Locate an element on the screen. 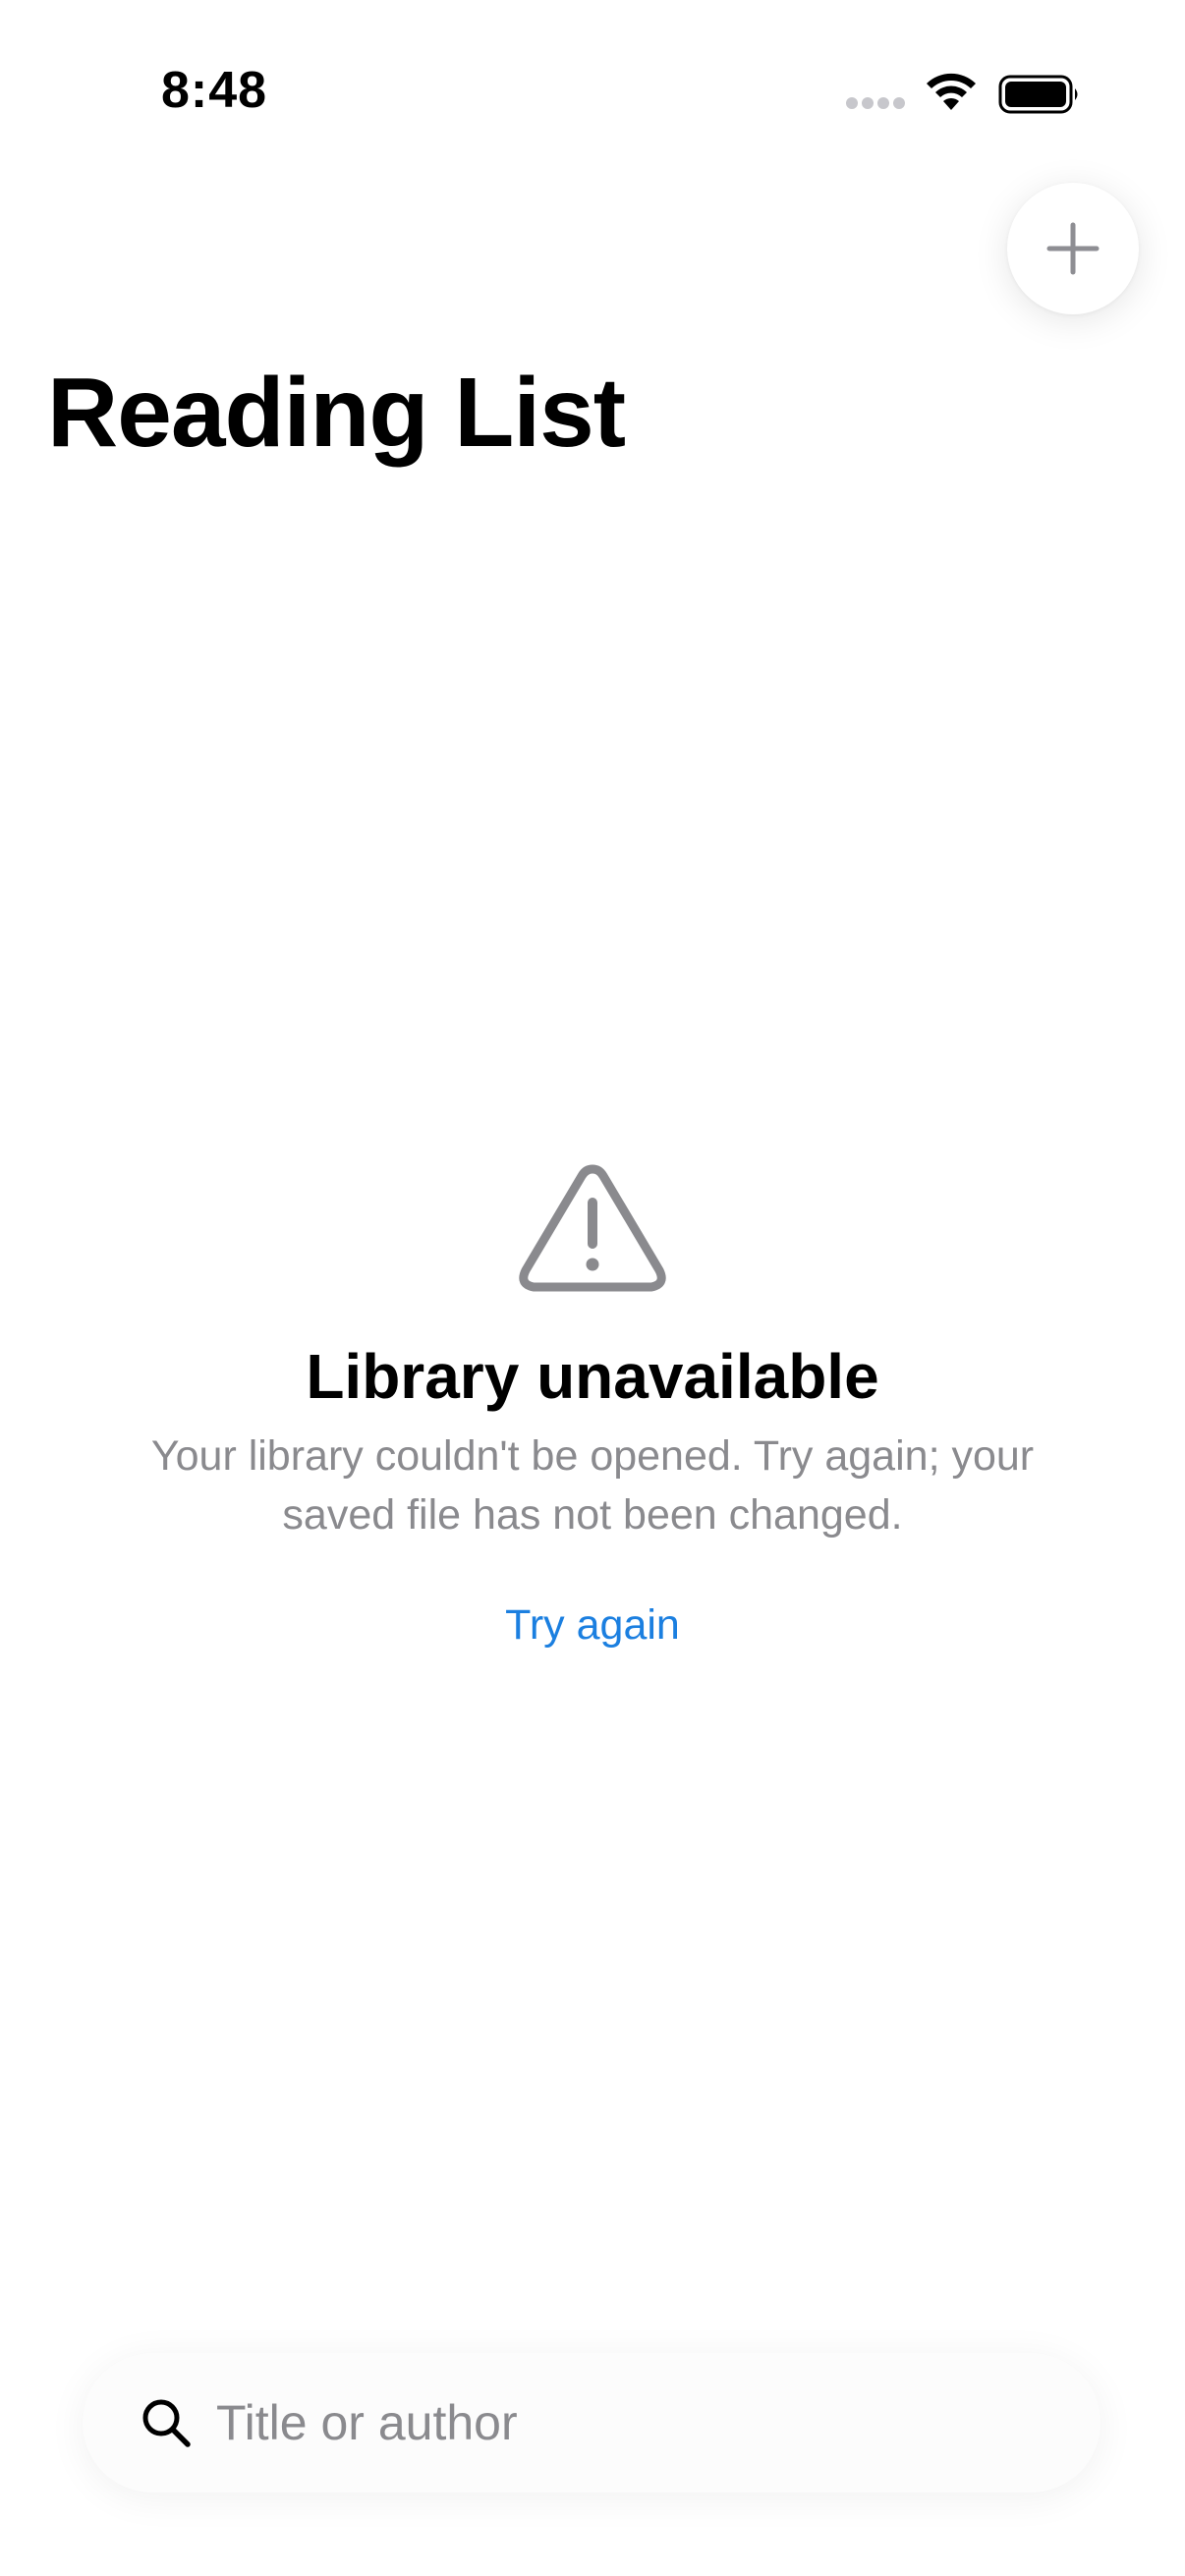 The height and width of the screenshot is (2576, 1185). page-title: Reading List is located at coordinates (337, 413).